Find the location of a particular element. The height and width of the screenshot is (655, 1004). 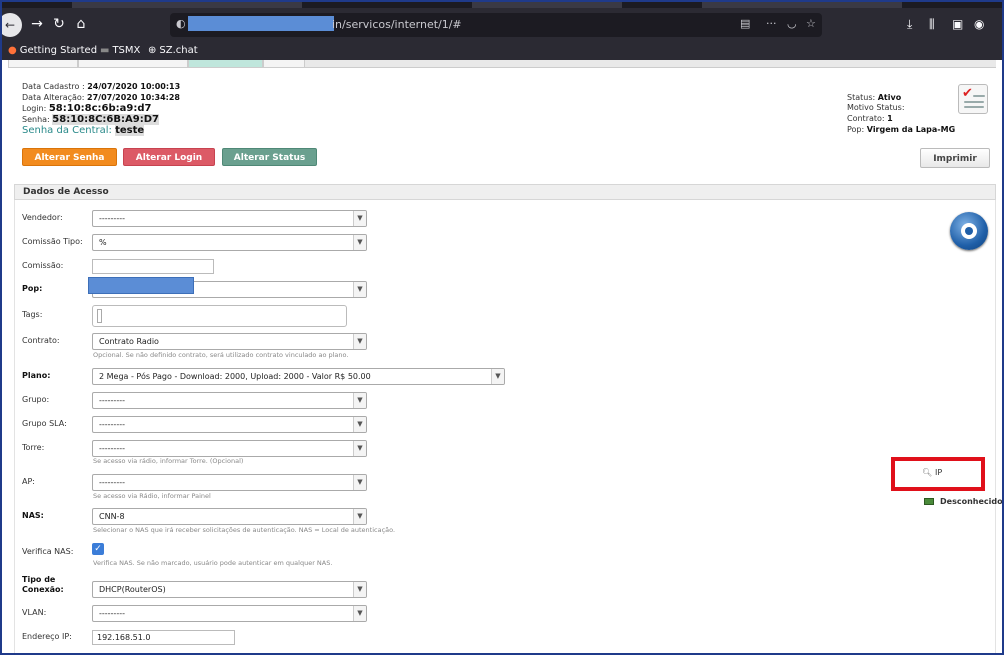

ap-hint: Se acesso via Rádio, informar Painel is located at coordinates (152, 496).